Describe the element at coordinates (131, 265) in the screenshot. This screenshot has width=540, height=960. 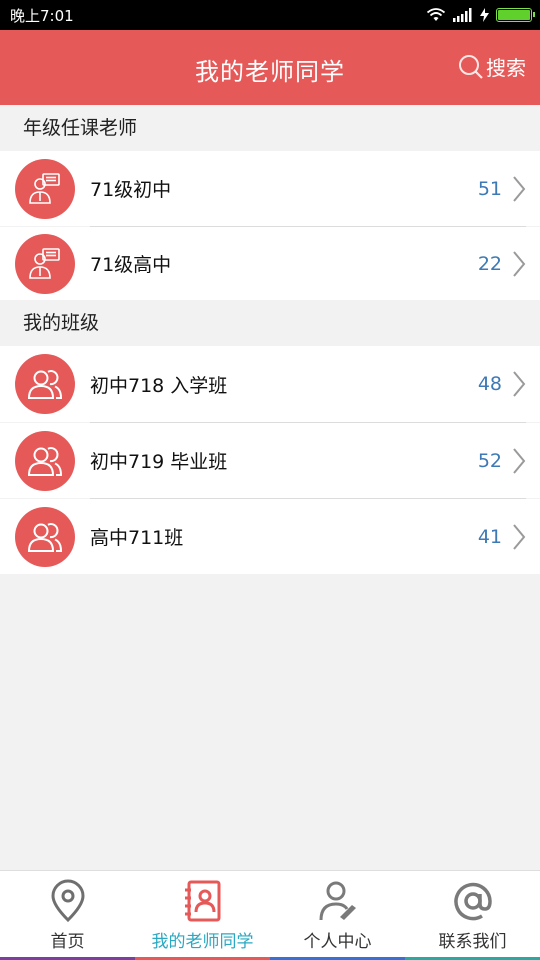
I see `row-label: 71级高中` at that location.